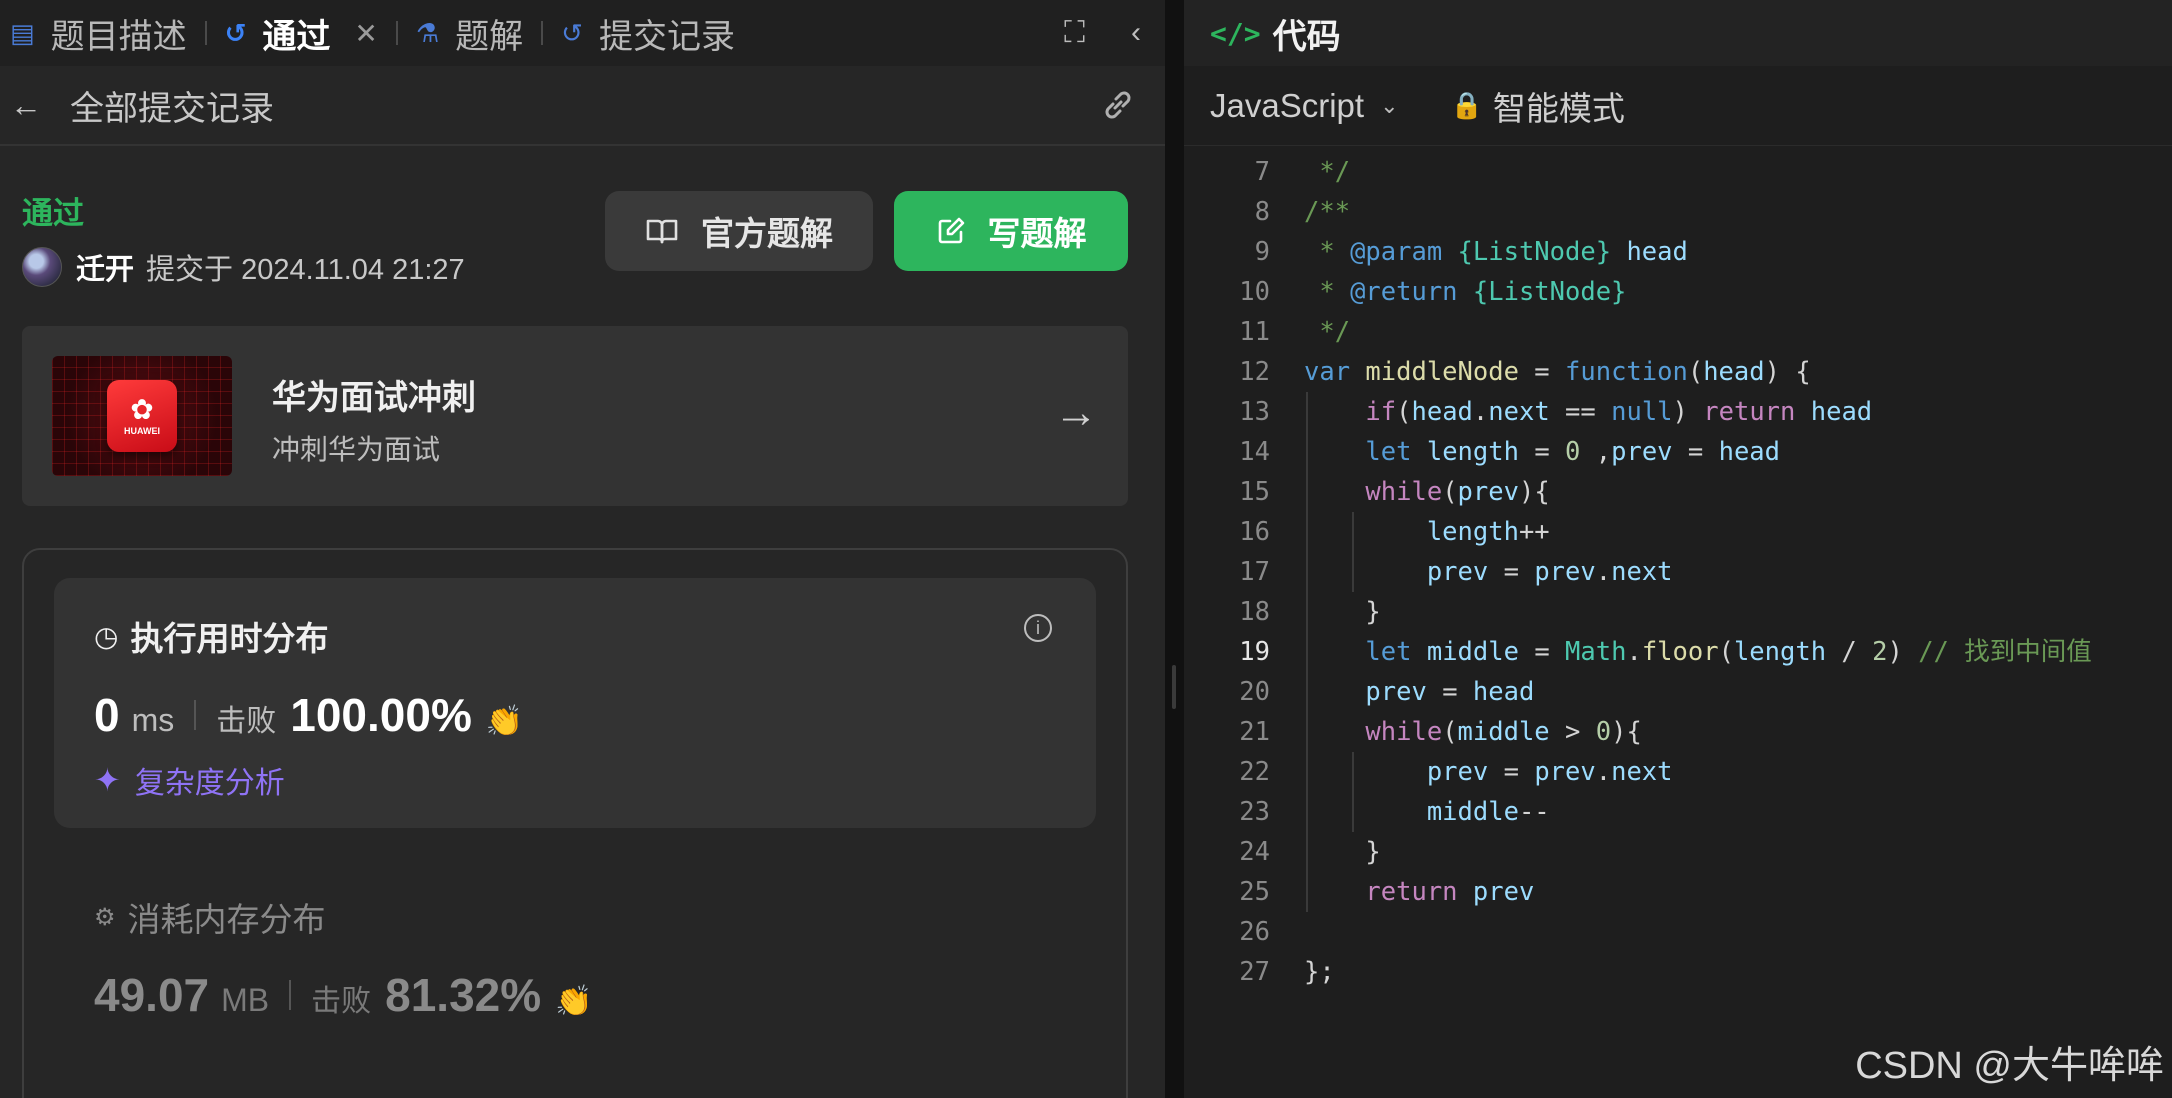 This screenshot has height=1098, width=2172. I want to click on complexity-analysis-link: ✦ 复杂度分析, so click(189, 780).